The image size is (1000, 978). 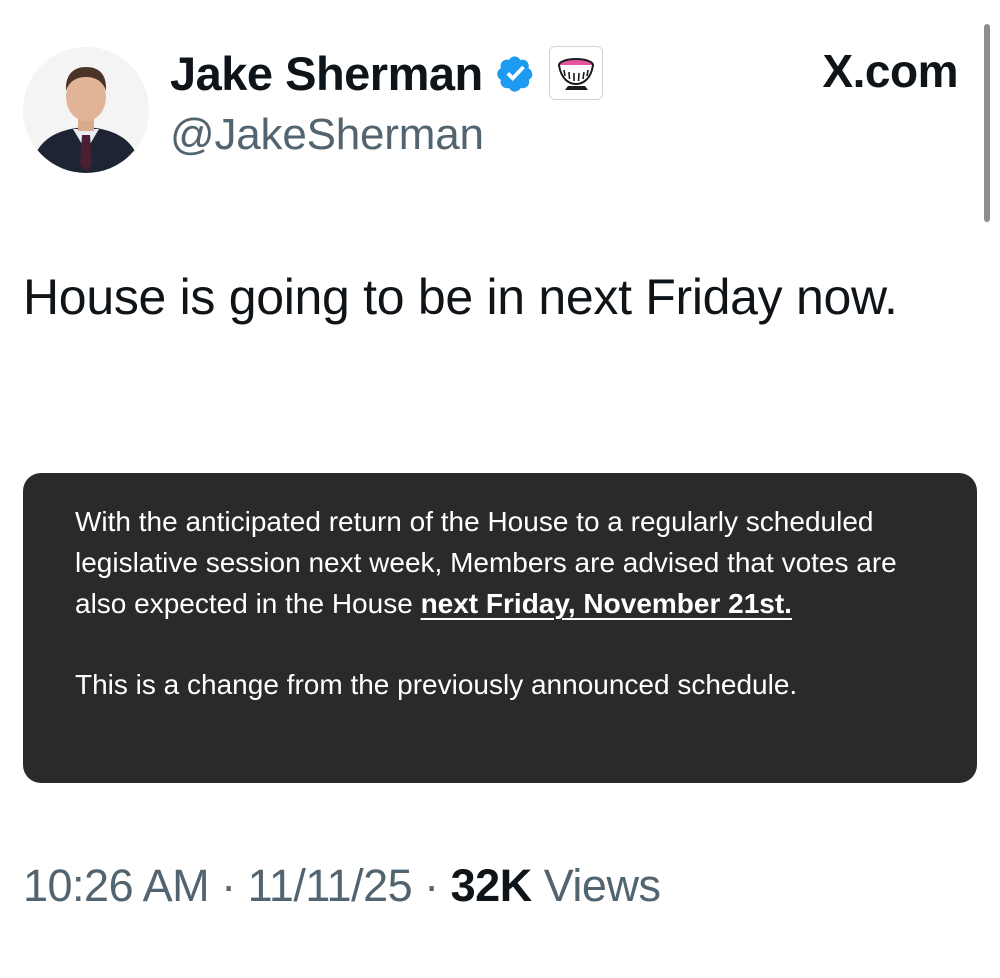 What do you see at coordinates (330, 885) in the screenshot?
I see `tweet-date: 11/11/25` at bounding box center [330, 885].